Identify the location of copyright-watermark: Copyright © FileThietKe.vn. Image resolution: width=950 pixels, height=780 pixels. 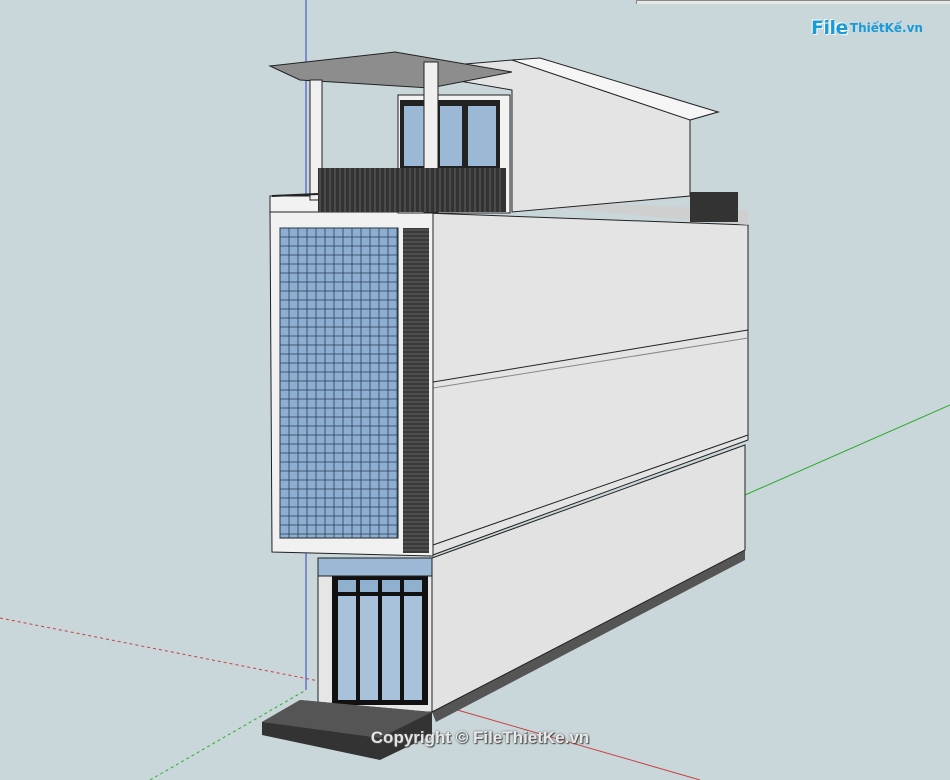
(480, 737).